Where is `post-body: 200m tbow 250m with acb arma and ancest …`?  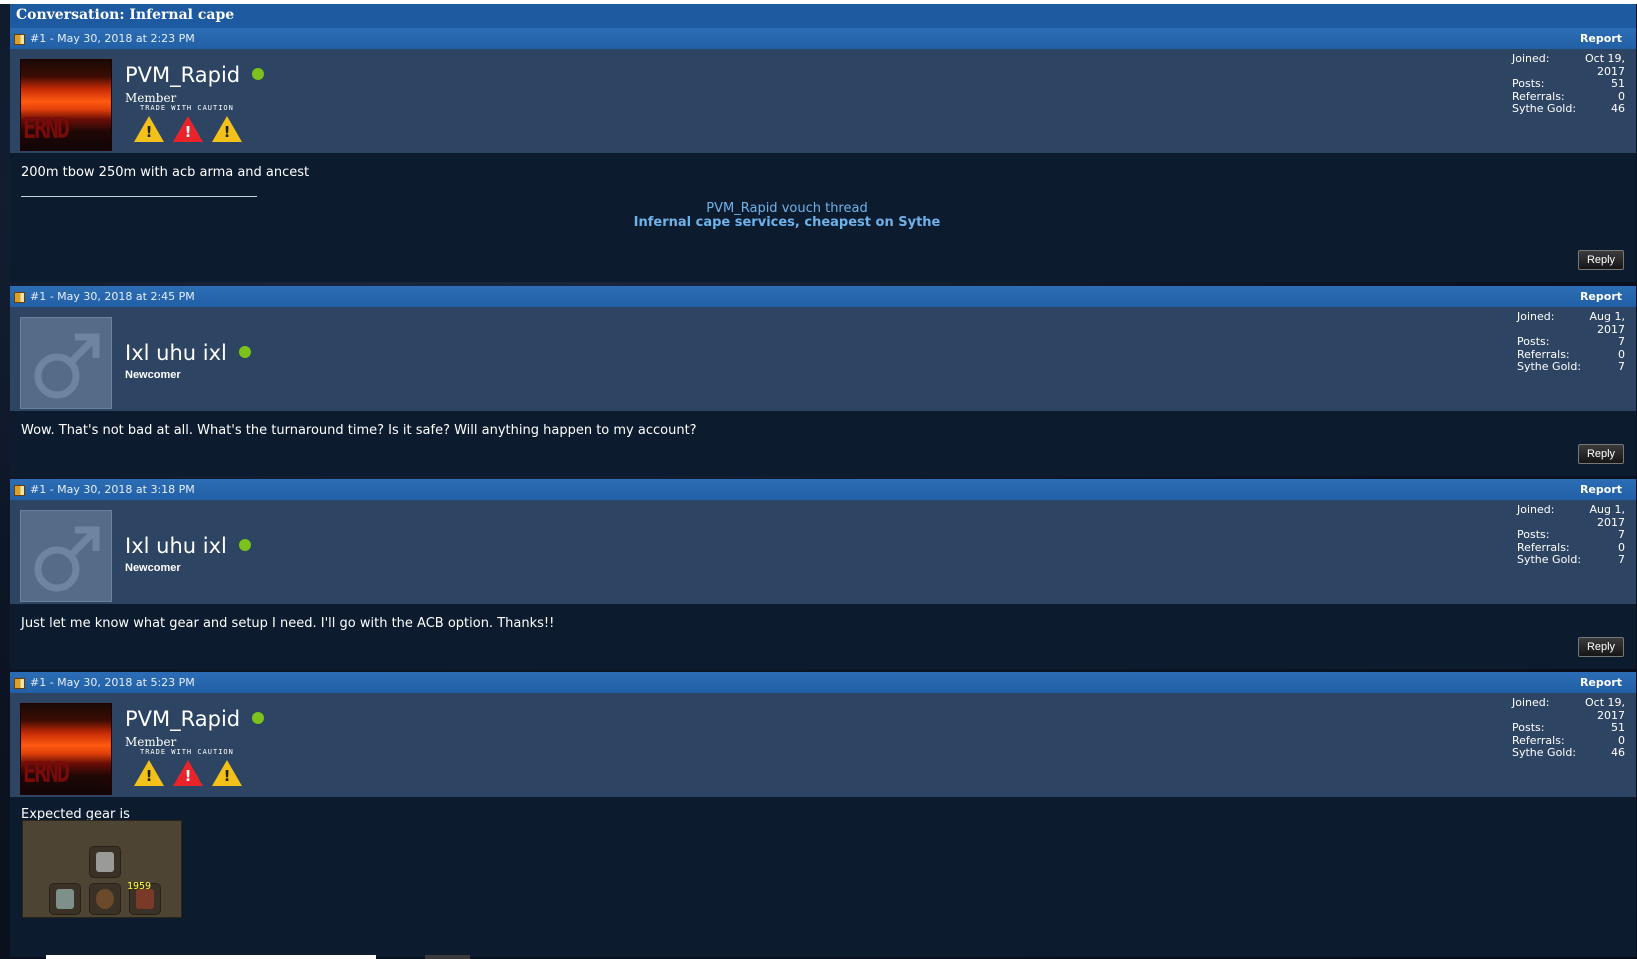
post-body: 200m tbow 250m with acb arma and ancest … is located at coordinates (823, 217).